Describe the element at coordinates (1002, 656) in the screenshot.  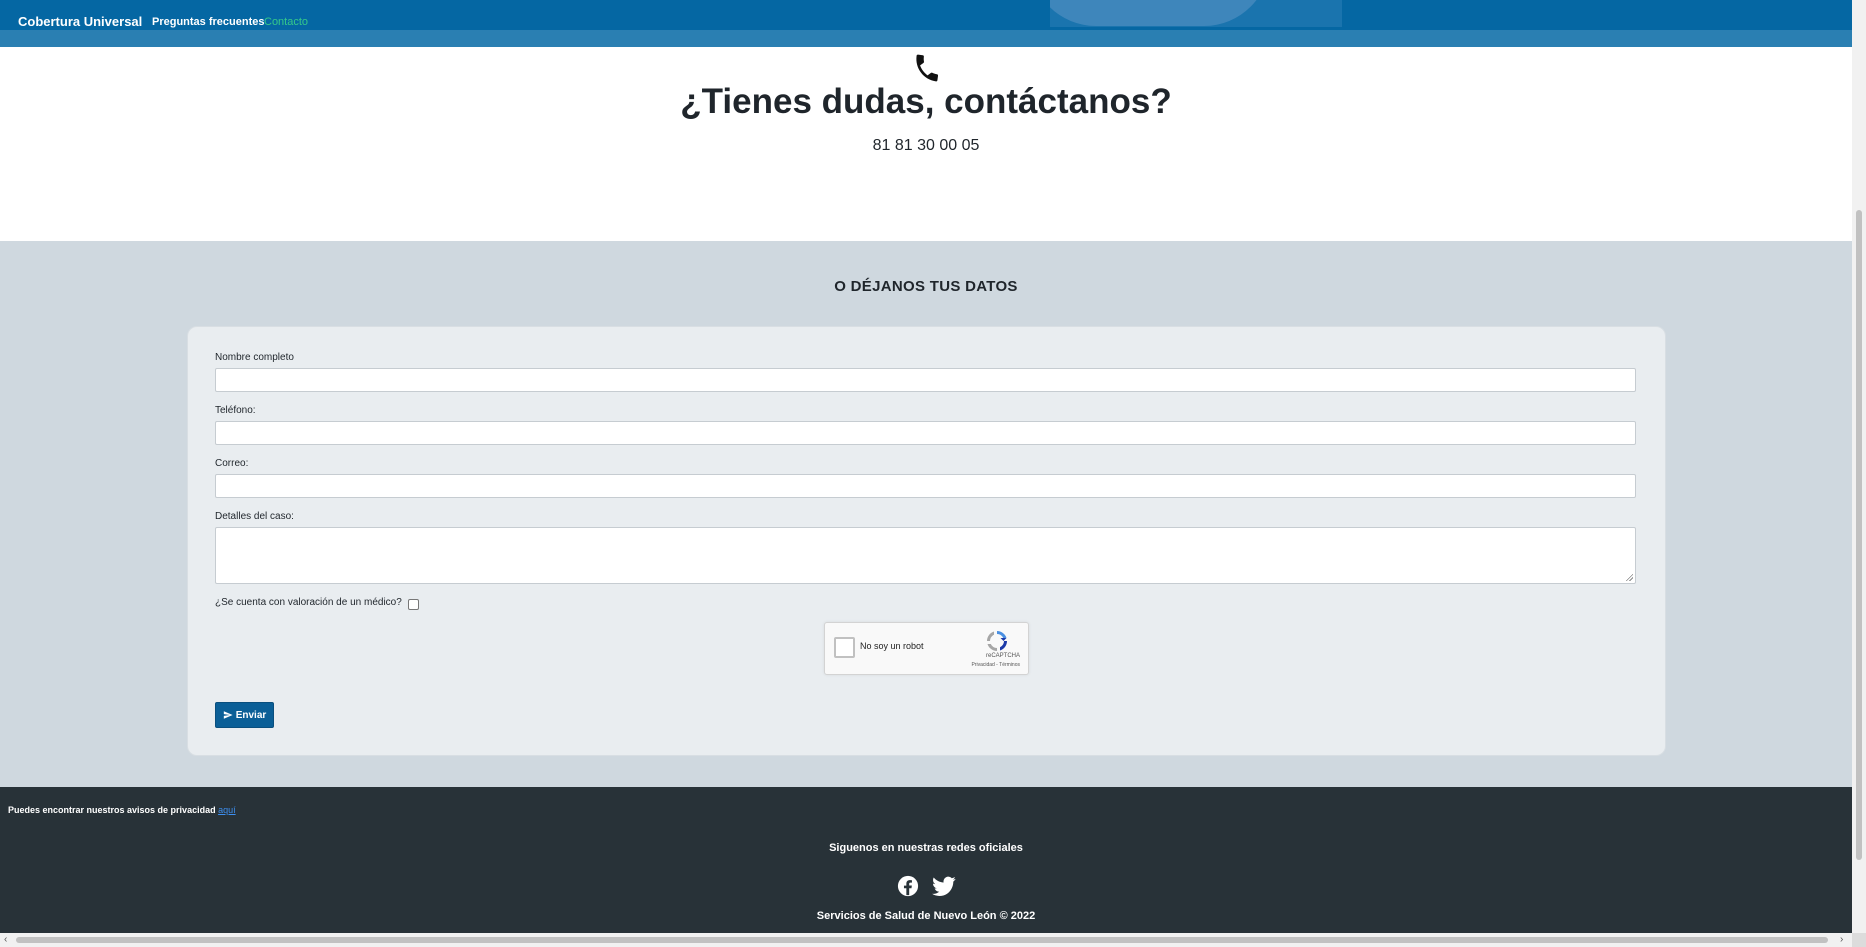
I see `recaptcha-brand: reCAPTCHA` at that location.